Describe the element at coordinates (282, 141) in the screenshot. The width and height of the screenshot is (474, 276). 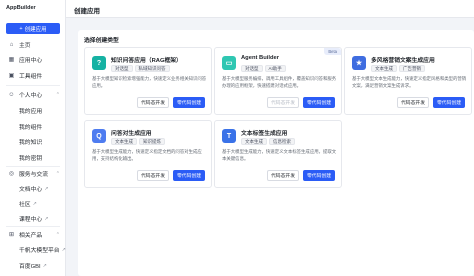
I see `tag: 信息检索` at that location.